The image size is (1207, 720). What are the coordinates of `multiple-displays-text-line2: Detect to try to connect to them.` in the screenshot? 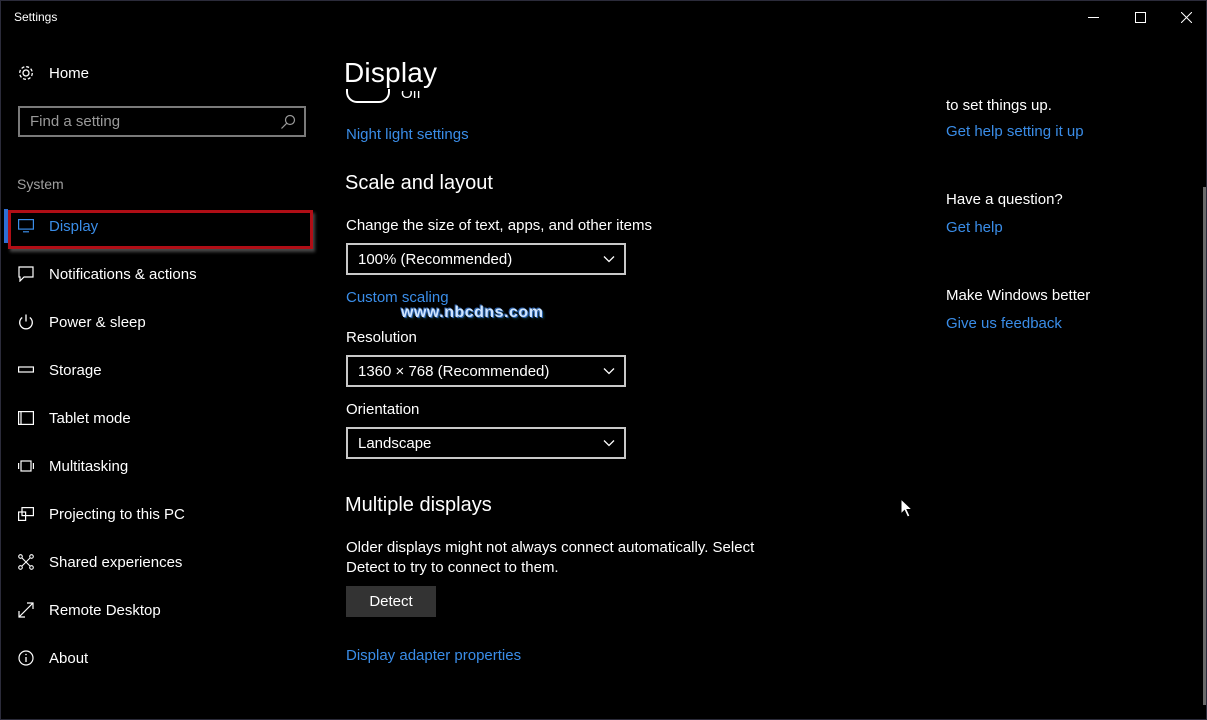 It's located at (452, 567).